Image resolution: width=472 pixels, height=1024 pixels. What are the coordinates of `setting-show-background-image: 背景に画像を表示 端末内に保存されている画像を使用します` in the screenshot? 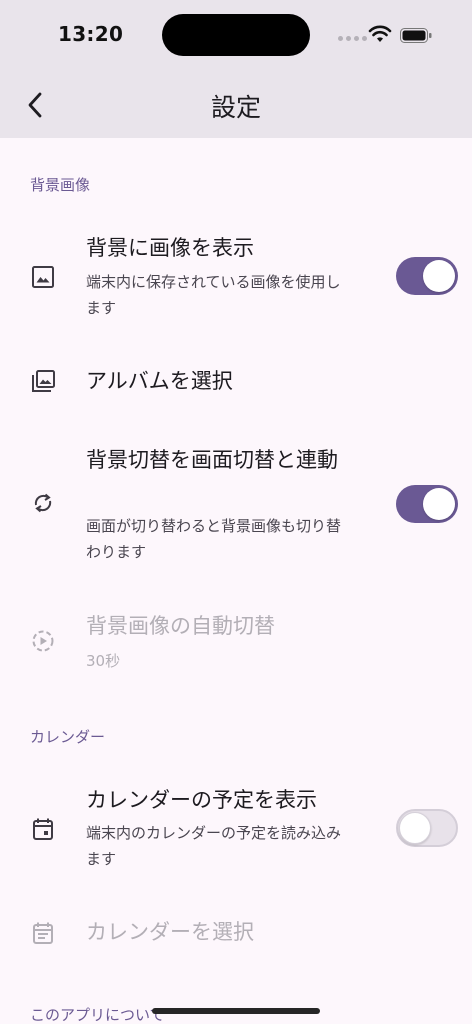 It's located at (236, 279).